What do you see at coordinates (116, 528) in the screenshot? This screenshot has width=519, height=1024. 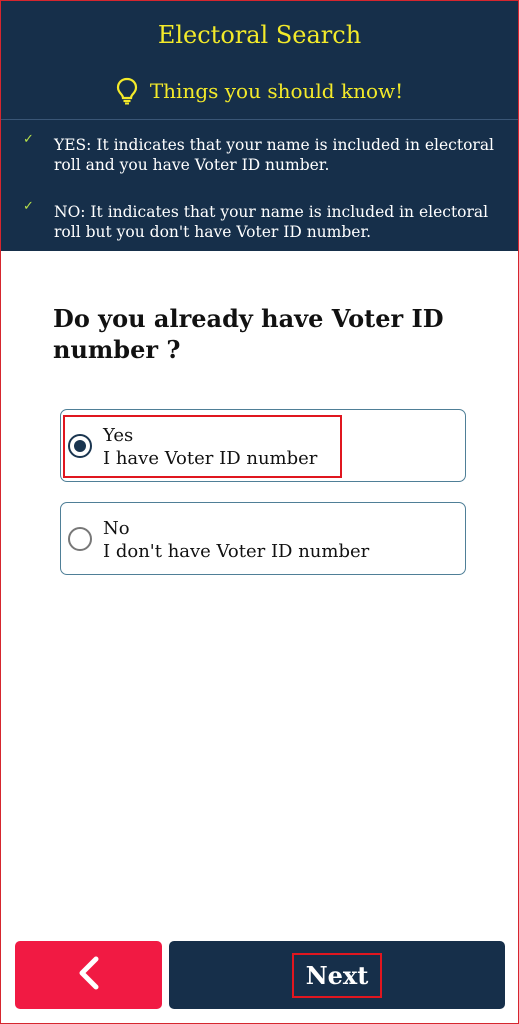 I see `option-no-label: No` at bounding box center [116, 528].